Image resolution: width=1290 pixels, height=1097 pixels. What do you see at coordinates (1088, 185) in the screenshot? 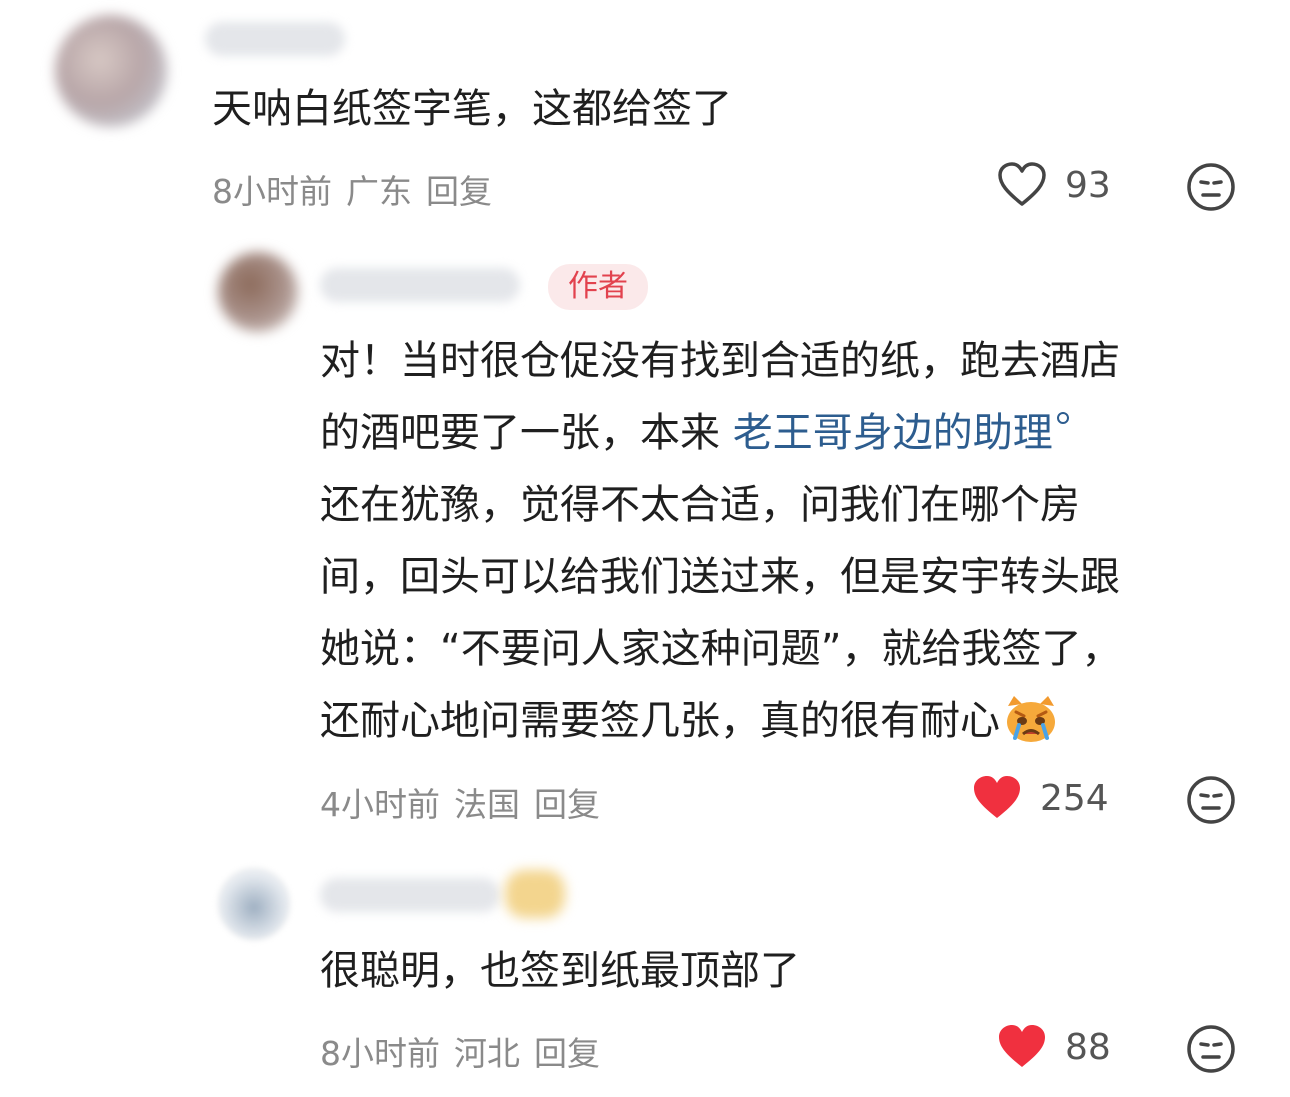
I see `like-count: 93` at bounding box center [1088, 185].